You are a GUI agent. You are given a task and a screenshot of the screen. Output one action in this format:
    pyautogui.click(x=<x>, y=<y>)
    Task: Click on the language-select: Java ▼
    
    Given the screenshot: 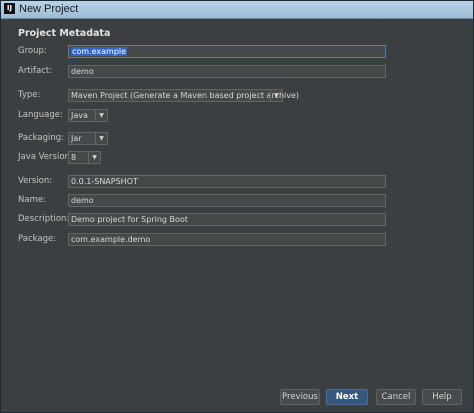 What is the action you would take?
    pyautogui.click(x=88, y=115)
    